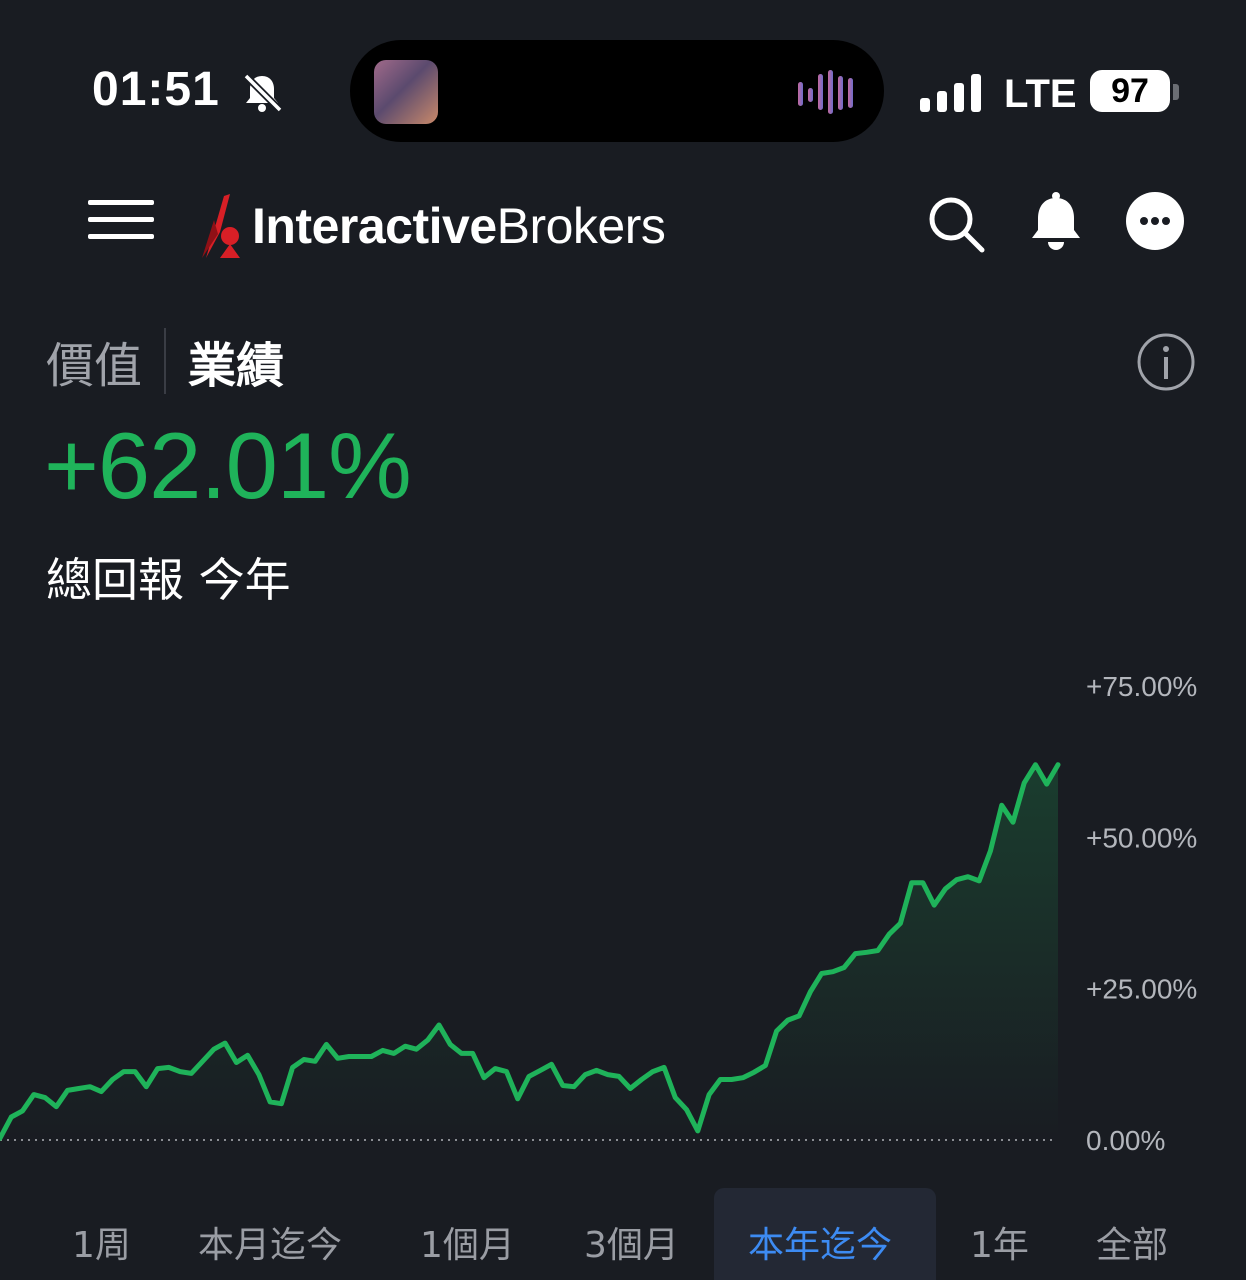  What do you see at coordinates (467, 1242) in the screenshot?
I see `range-1m: 1個月` at bounding box center [467, 1242].